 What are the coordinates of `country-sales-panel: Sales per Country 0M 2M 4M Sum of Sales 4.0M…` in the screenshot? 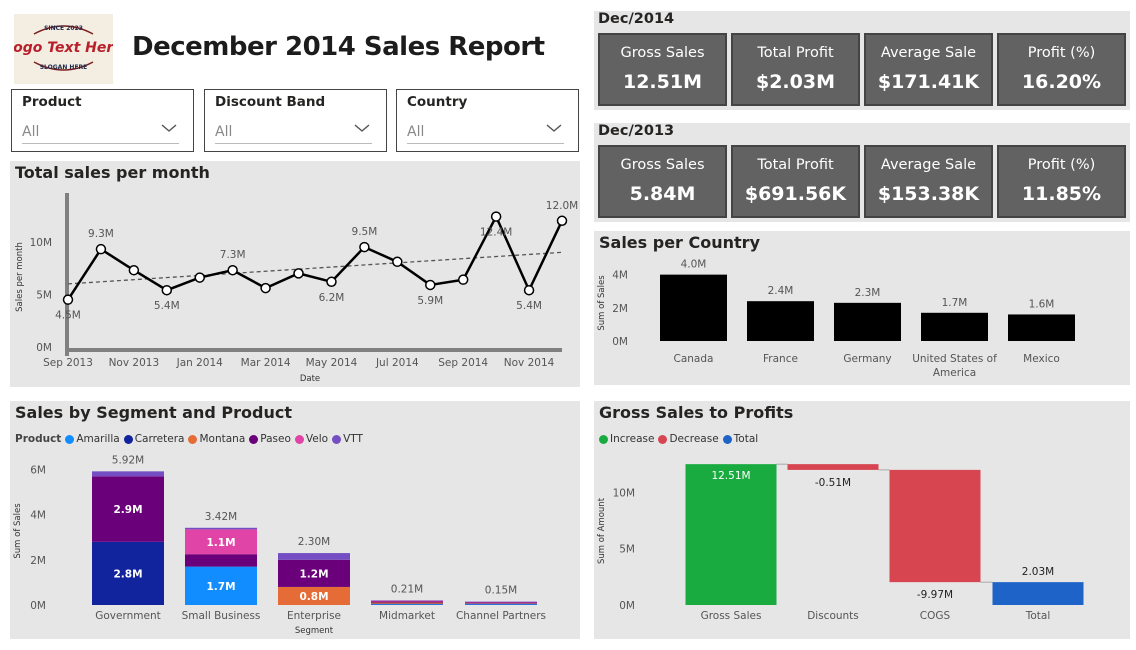 It's located at (862, 308).